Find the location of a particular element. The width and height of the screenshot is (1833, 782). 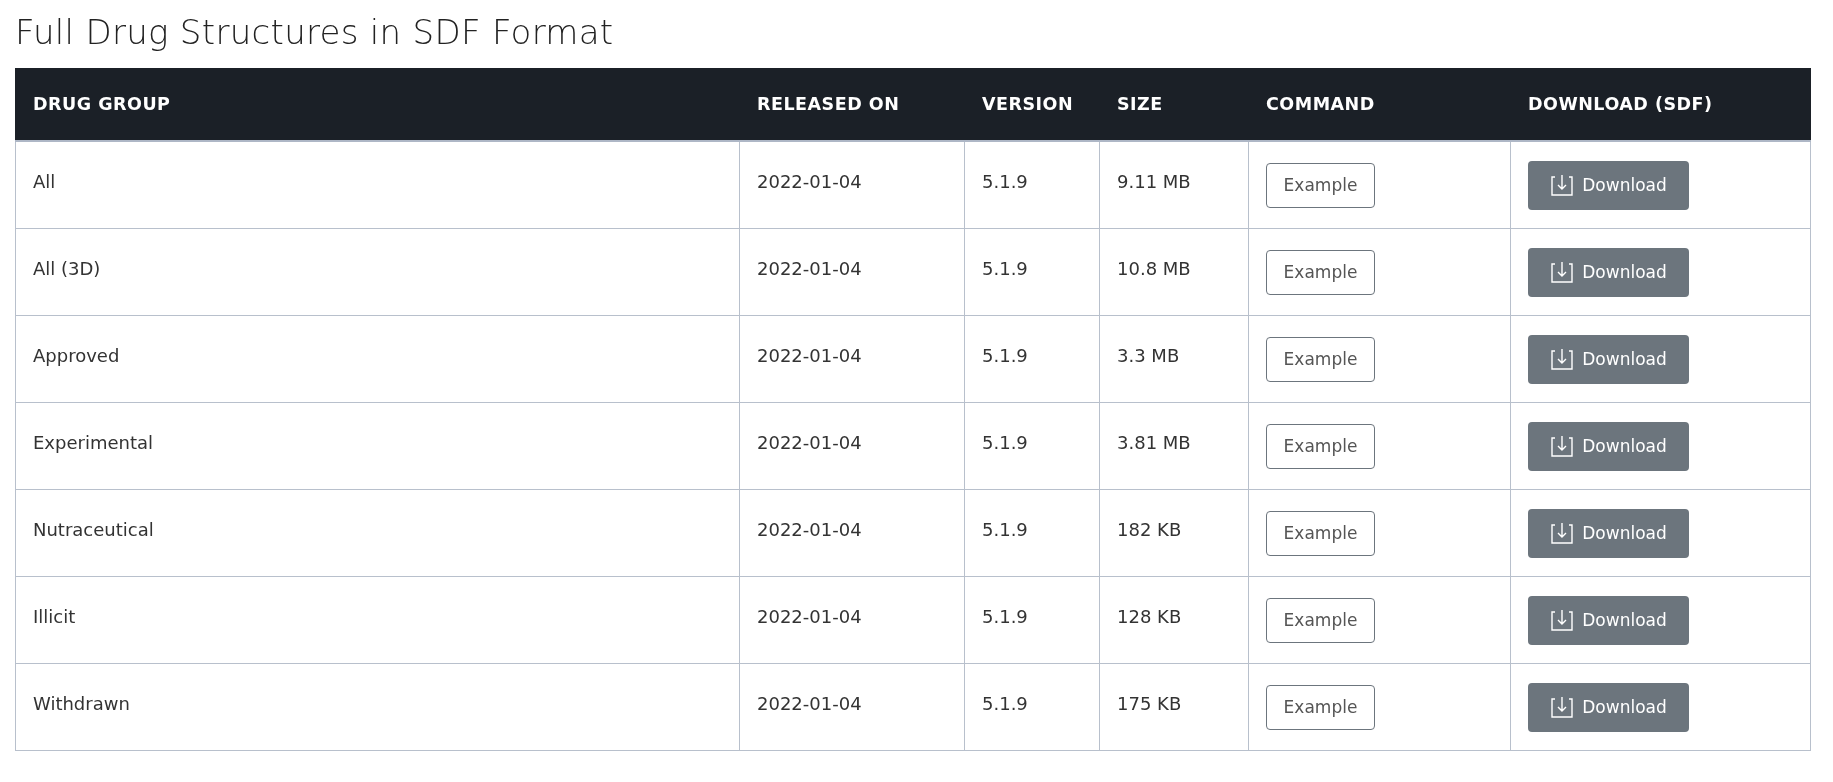

column-header: COMMAND is located at coordinates (1320, 104).